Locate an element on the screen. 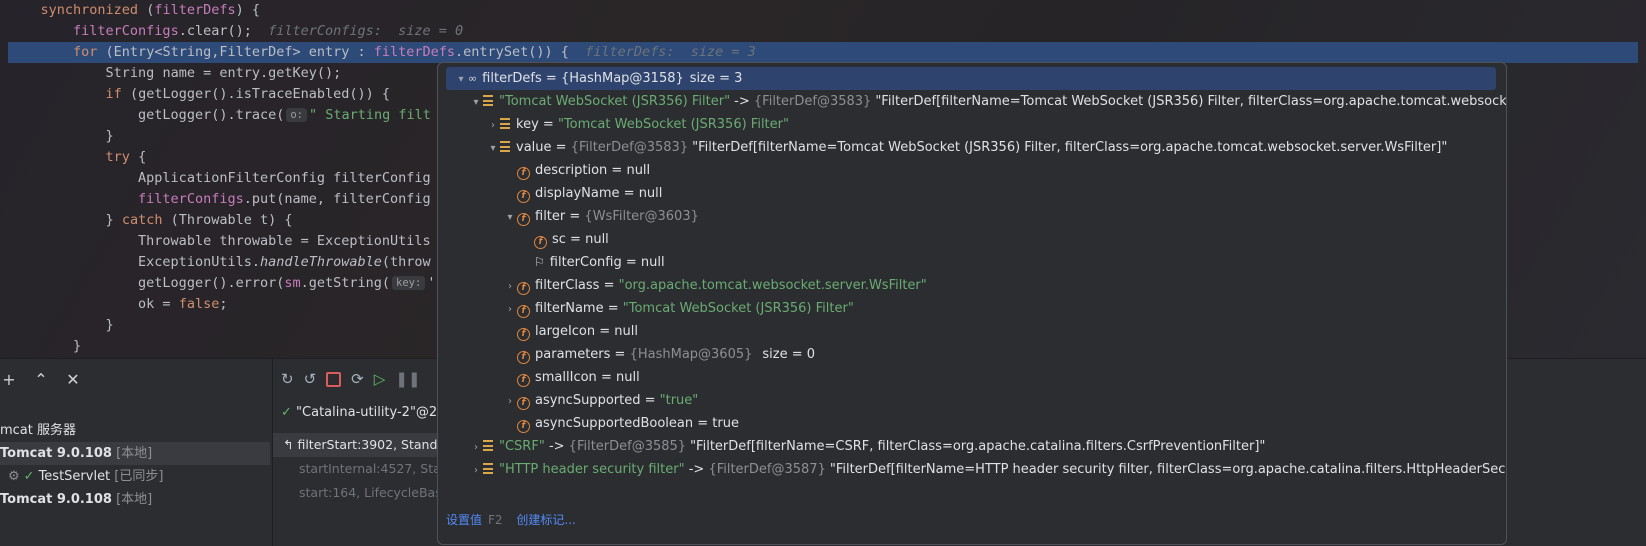 The height and width of the screenshot is (546, 1646). variable-node: ⚐ filterConfig = null is located at coordinates (592, 262).